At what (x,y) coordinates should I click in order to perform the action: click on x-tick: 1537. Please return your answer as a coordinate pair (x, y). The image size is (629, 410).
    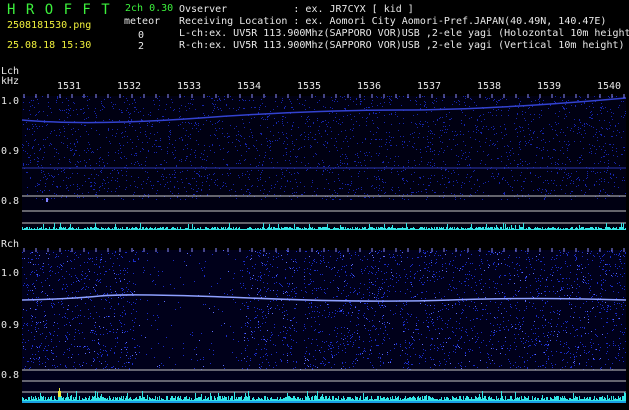
    Looking at the image, I should click on (429, 86).